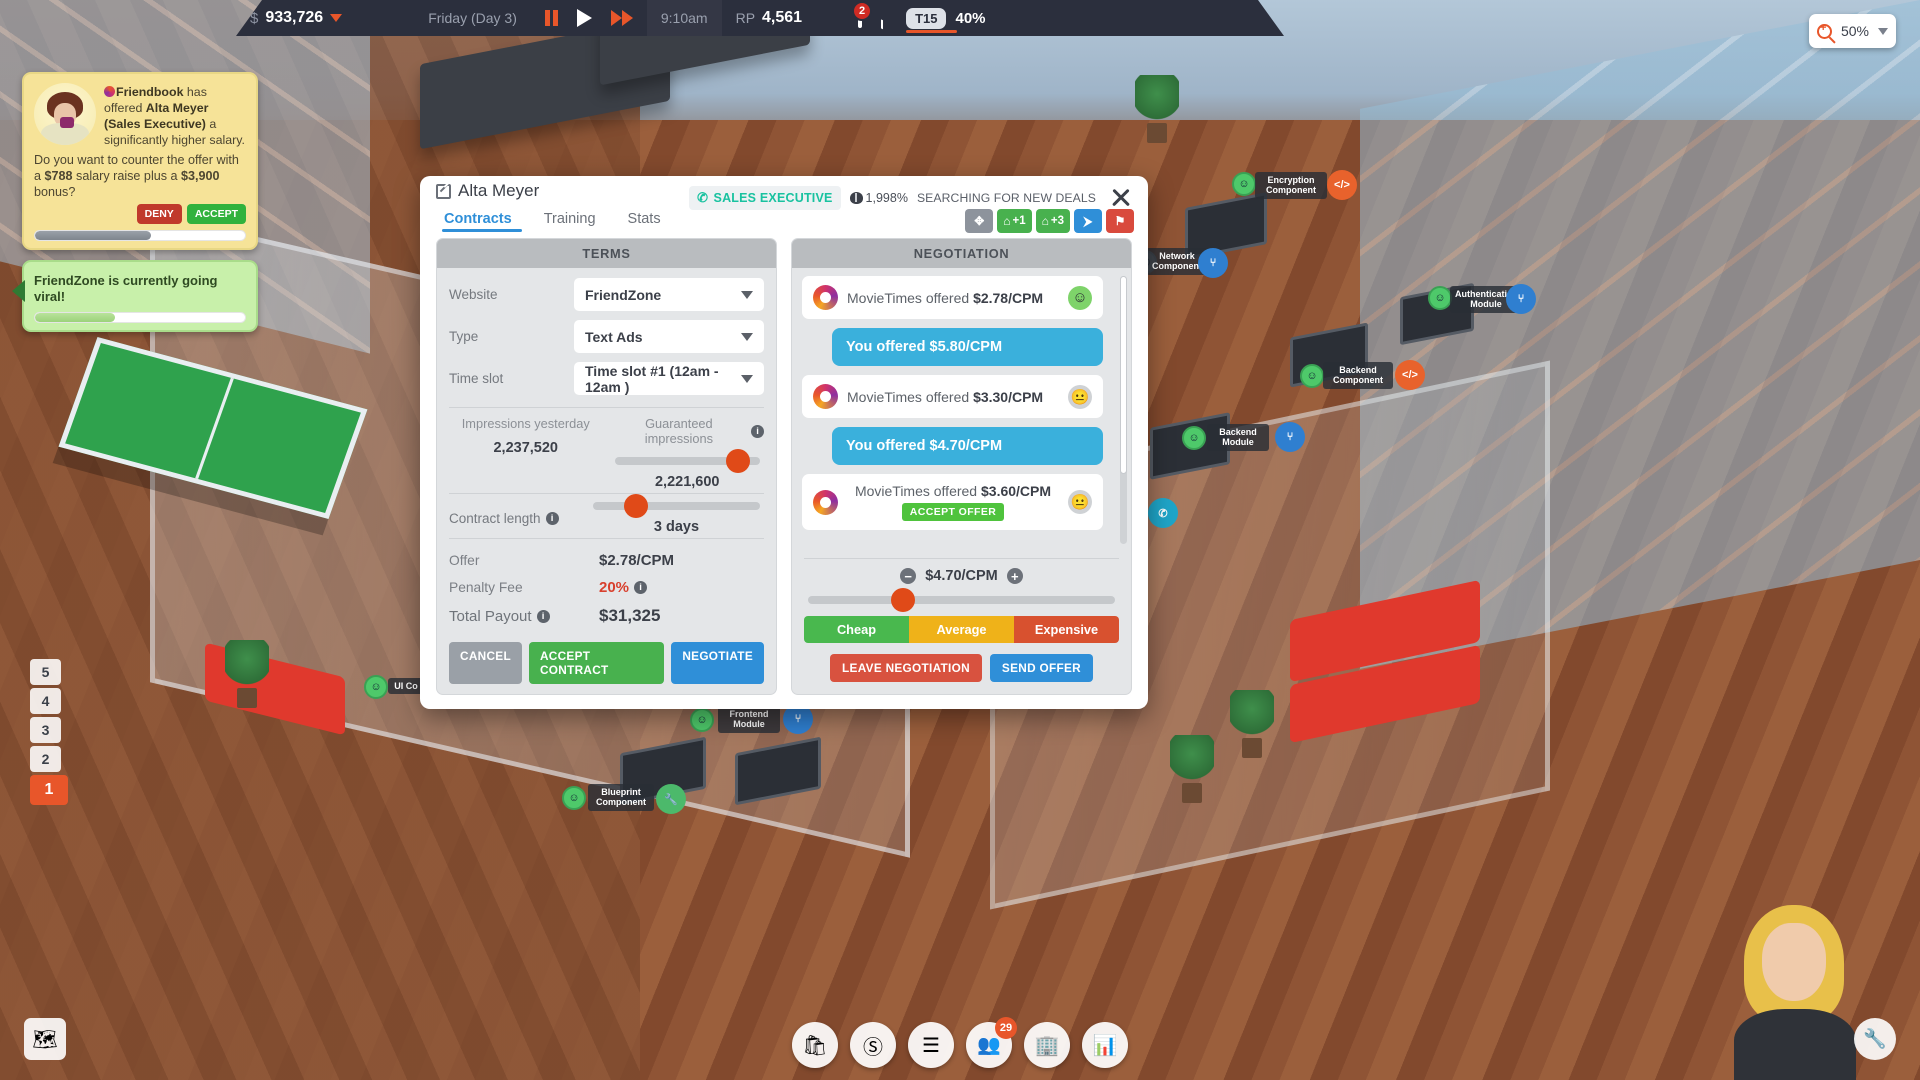  What do you see at coordinates (596, 663) in the screenshot?
I see `accept-contract-button: ACCEPT CONTRACT` at bounding box center [596, 663].